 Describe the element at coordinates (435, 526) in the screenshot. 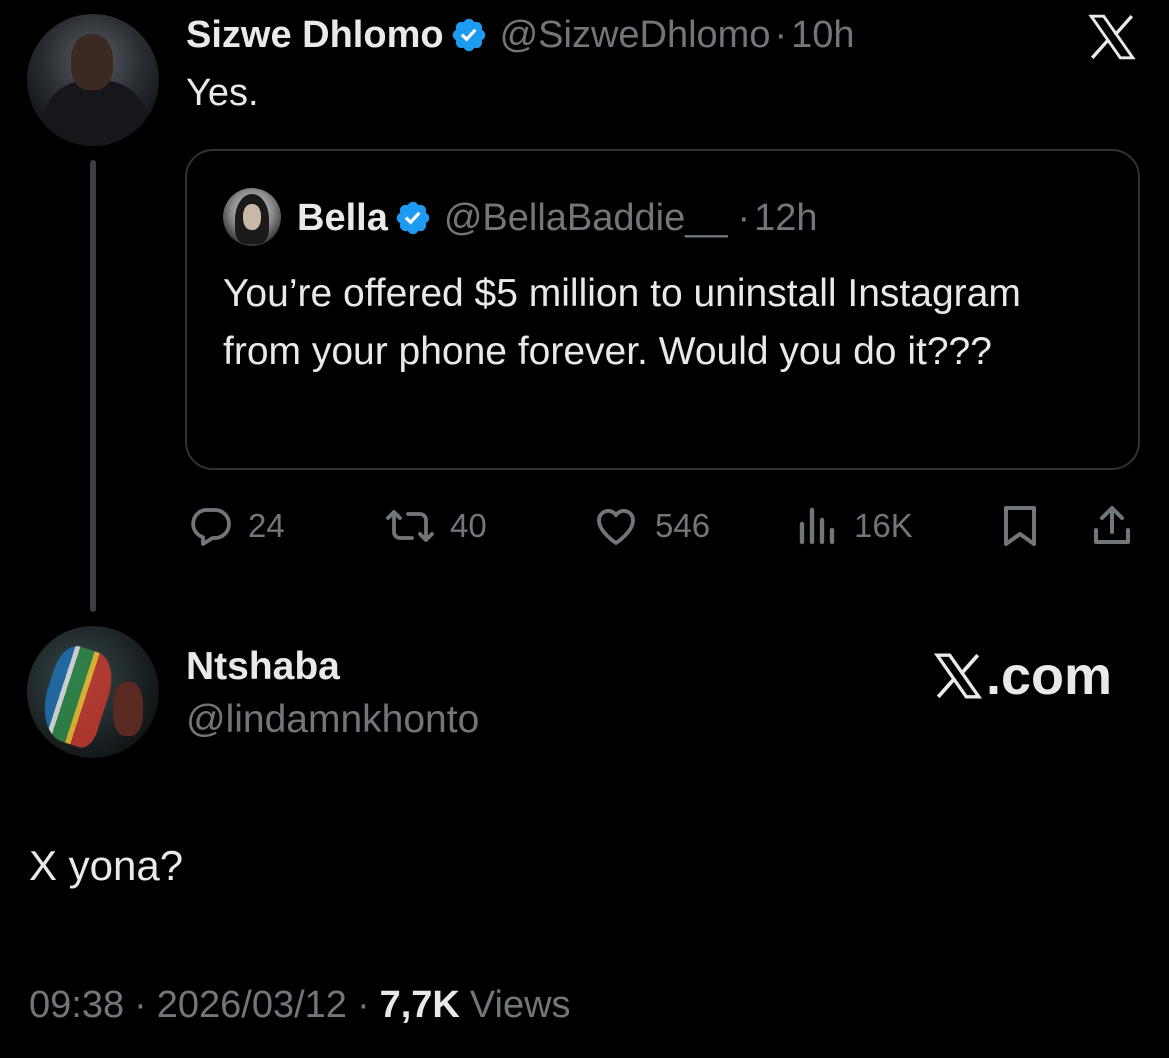

I see `repost-button: 40` at that location.